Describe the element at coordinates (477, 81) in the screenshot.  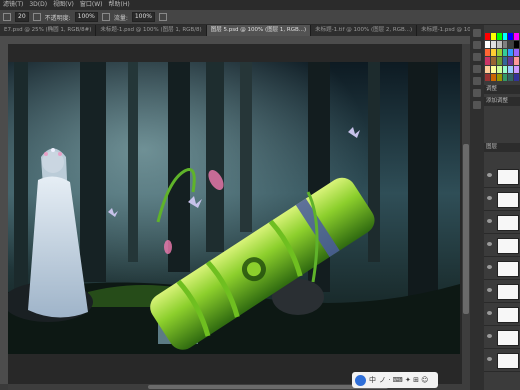
I see `layers-panel-icon` at that location.